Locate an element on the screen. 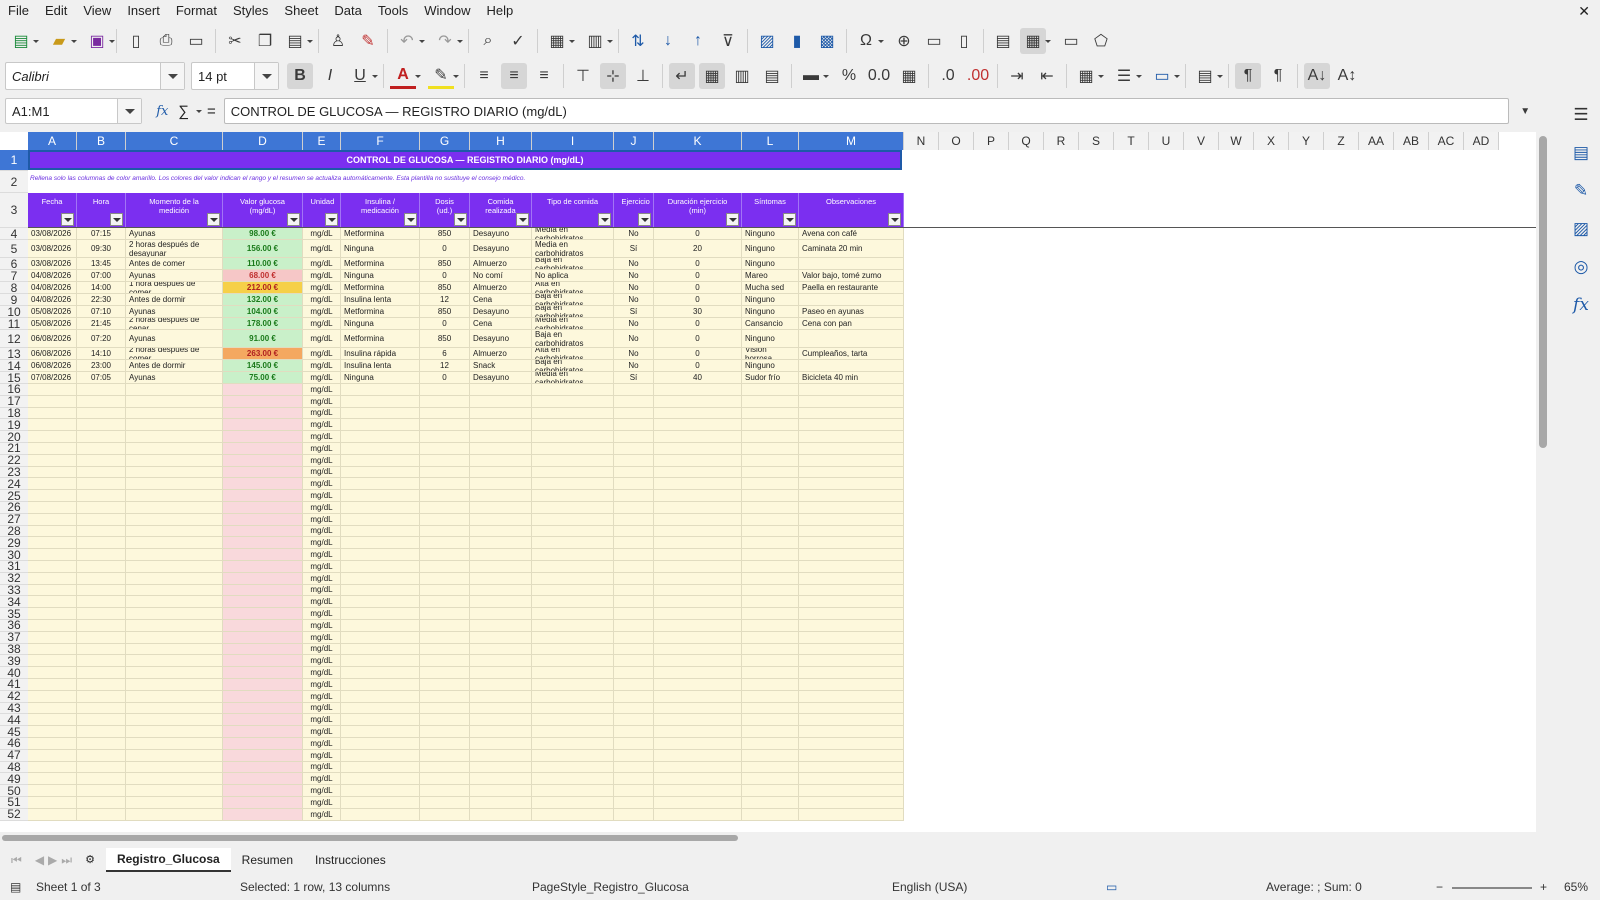 The image size is (1600, 900). table-cell: 850 is located at coordinates (445, 312).